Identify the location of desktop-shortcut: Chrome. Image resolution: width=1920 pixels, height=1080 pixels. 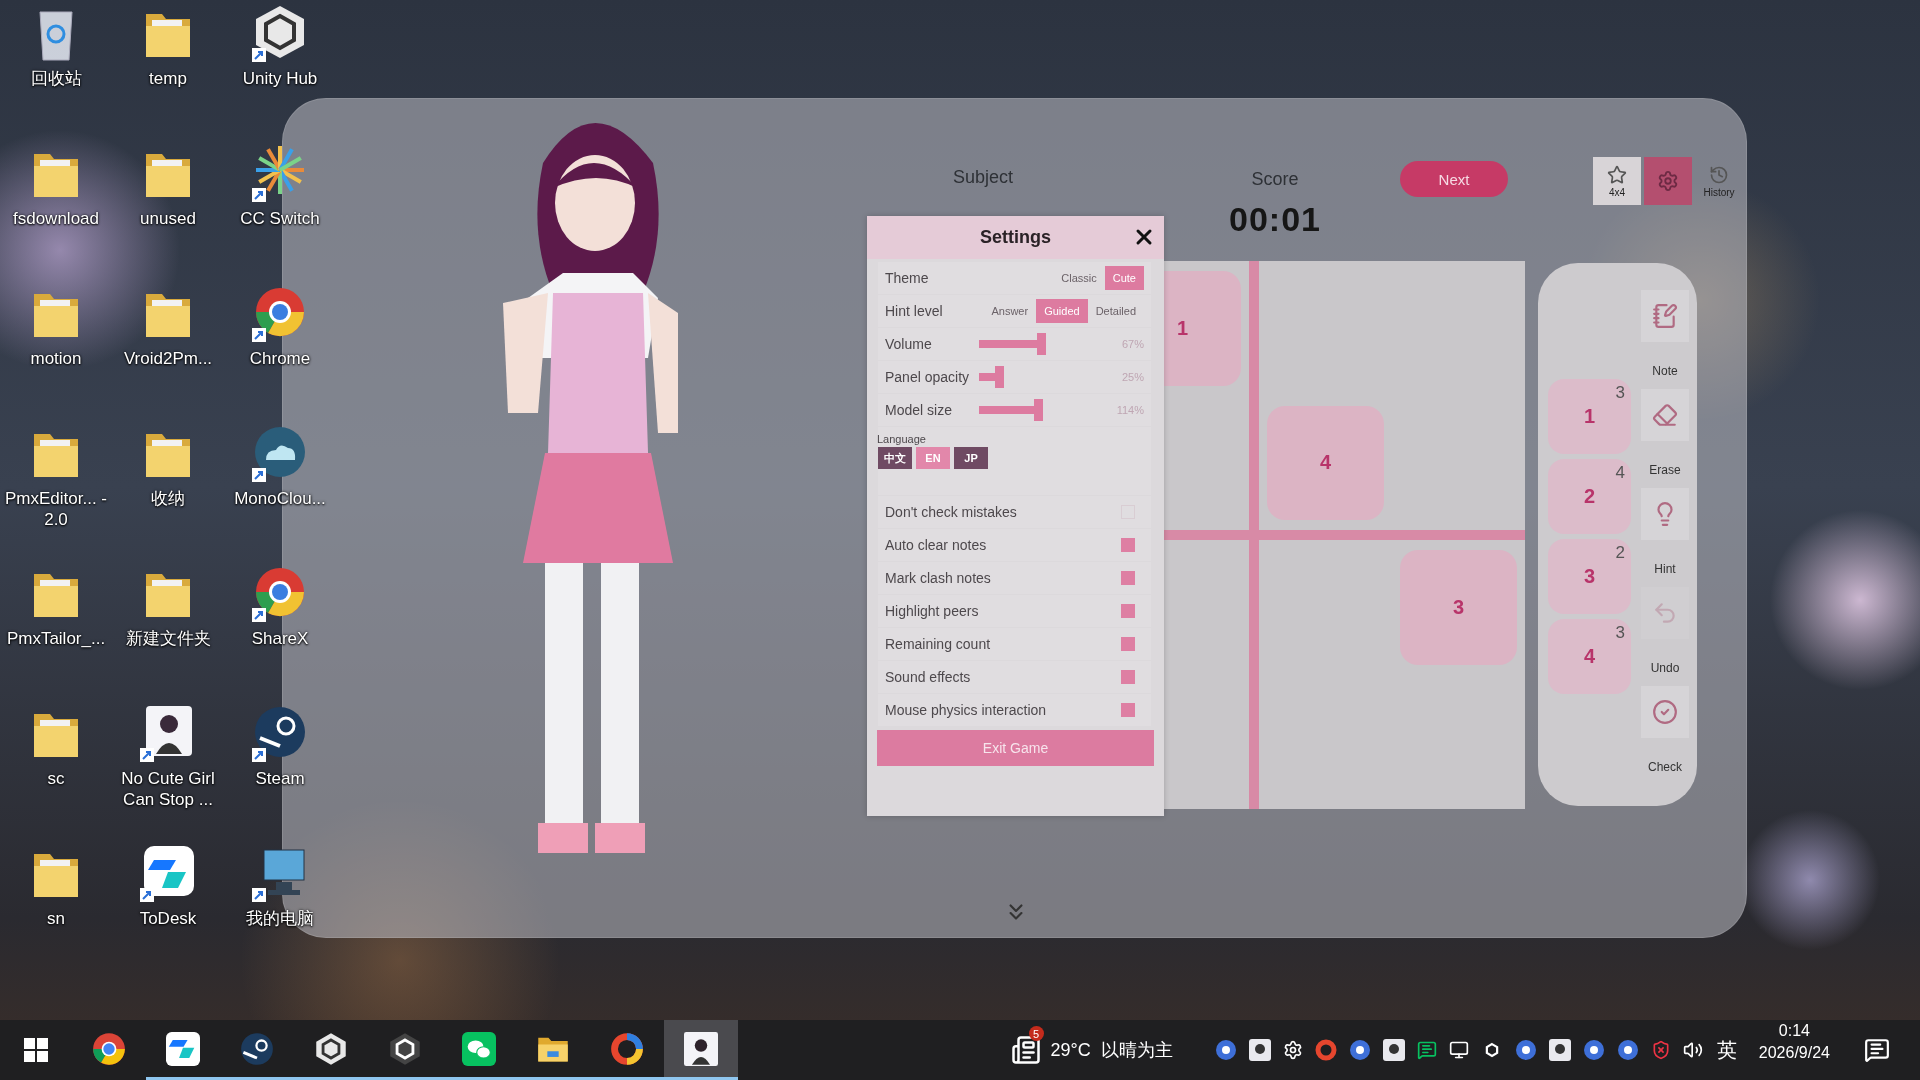
(280, 346).